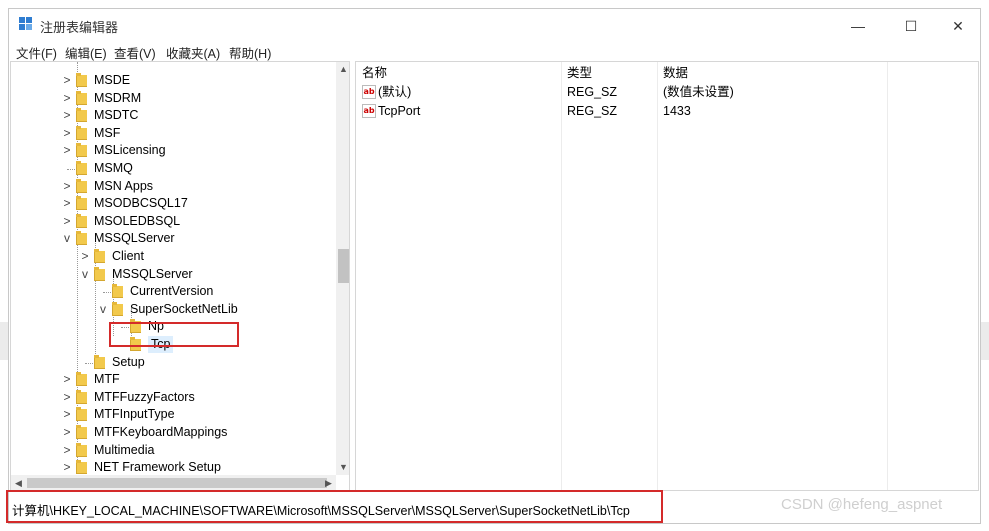 The image size is (989, 531). What do you see at coordinates (79, 27) in the screenshot?
I see `window-title: 注册表编辑器` at bounding box center [79, 27].